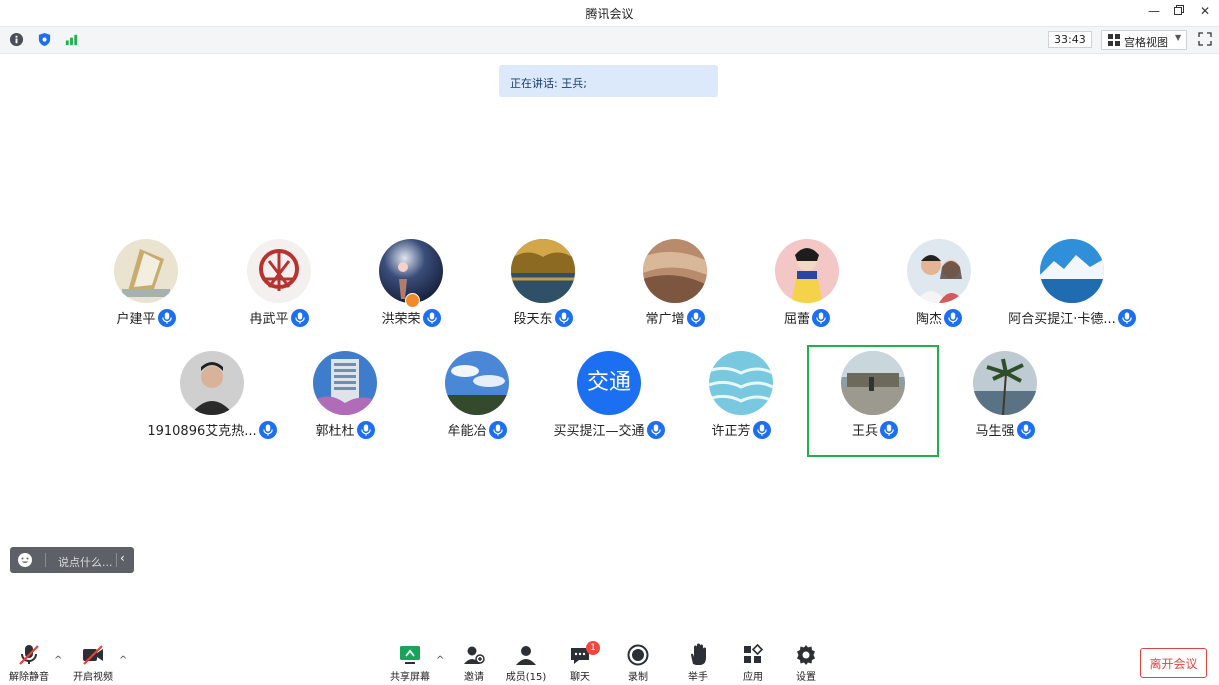  What do you see at coordinates (806, 677) in the screenshot?
I see `settings-label: 设置` at bounding box center [806, 677].